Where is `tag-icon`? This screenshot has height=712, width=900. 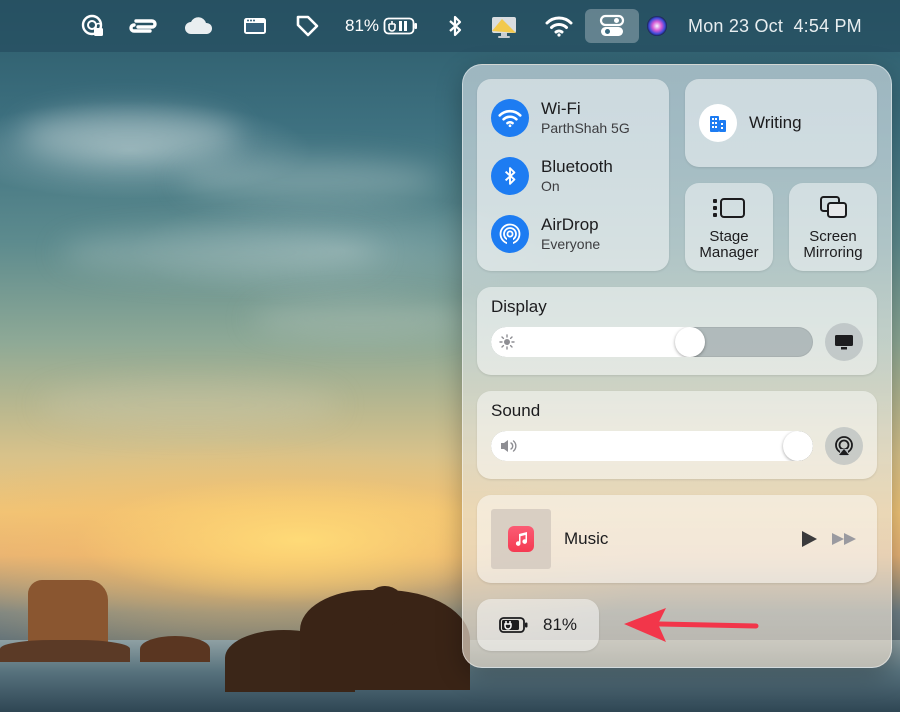
tag-icon is located at coordinates (307, 26).